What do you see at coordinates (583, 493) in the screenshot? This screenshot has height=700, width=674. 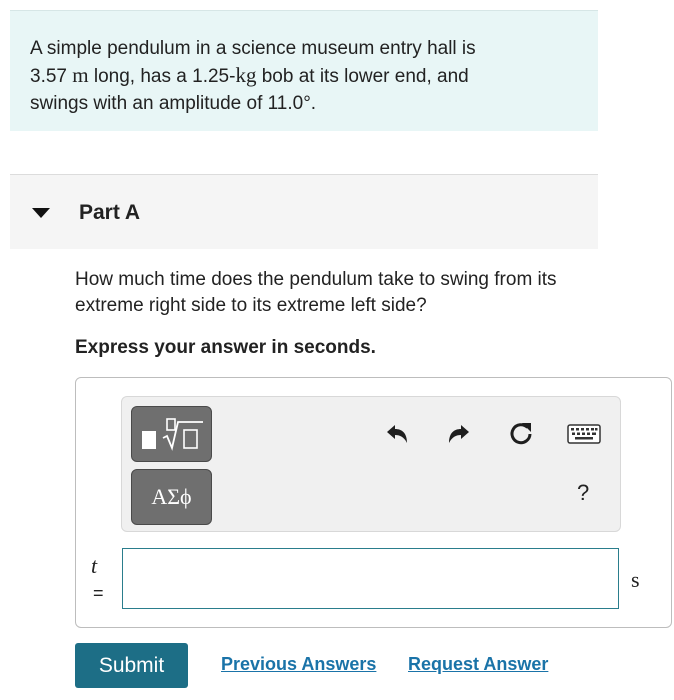 I see `help-button: ?` at bounding box center [583, 493].